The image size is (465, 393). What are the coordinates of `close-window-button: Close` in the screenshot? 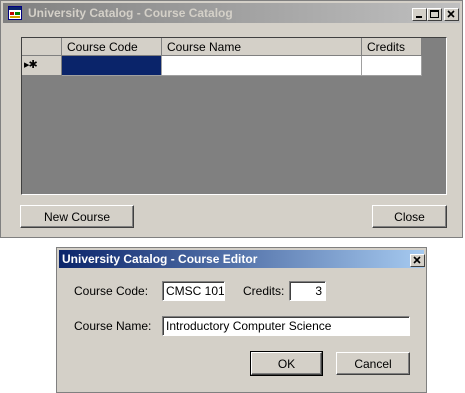 It's located at (409, 216).